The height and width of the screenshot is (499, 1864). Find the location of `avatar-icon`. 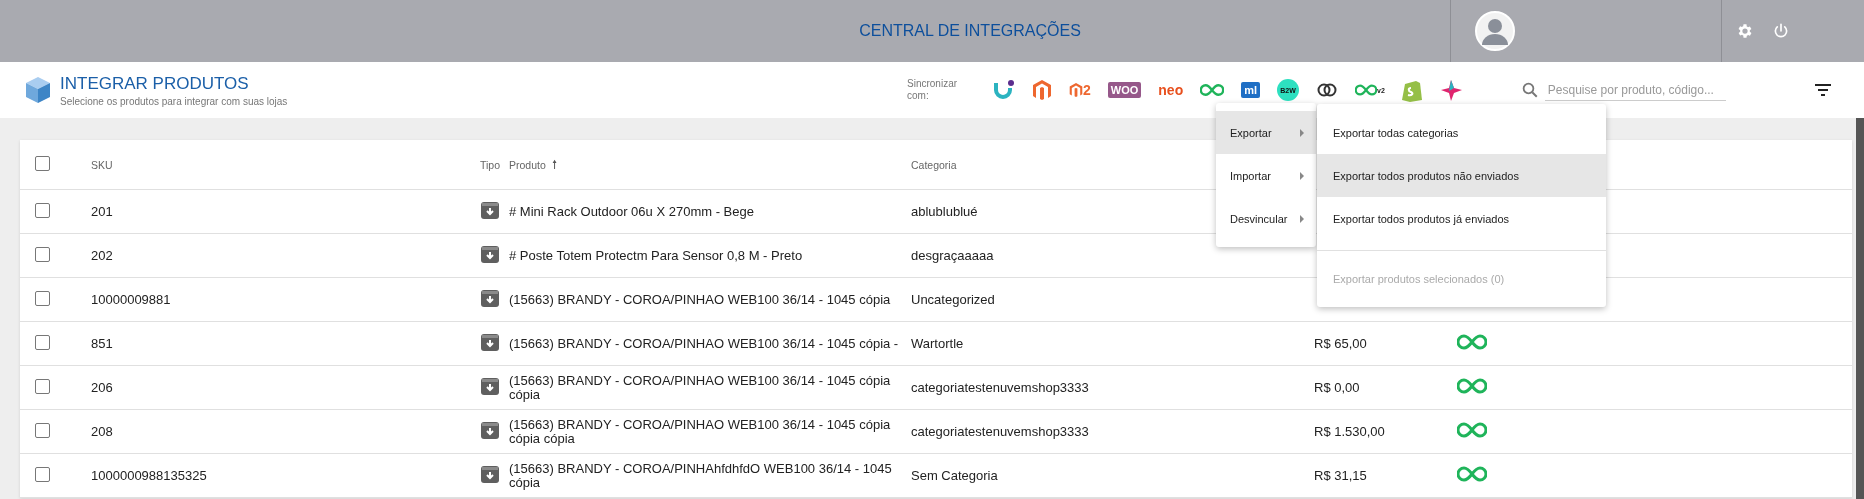

avatar-icon is located at coordinates (1495, 31).